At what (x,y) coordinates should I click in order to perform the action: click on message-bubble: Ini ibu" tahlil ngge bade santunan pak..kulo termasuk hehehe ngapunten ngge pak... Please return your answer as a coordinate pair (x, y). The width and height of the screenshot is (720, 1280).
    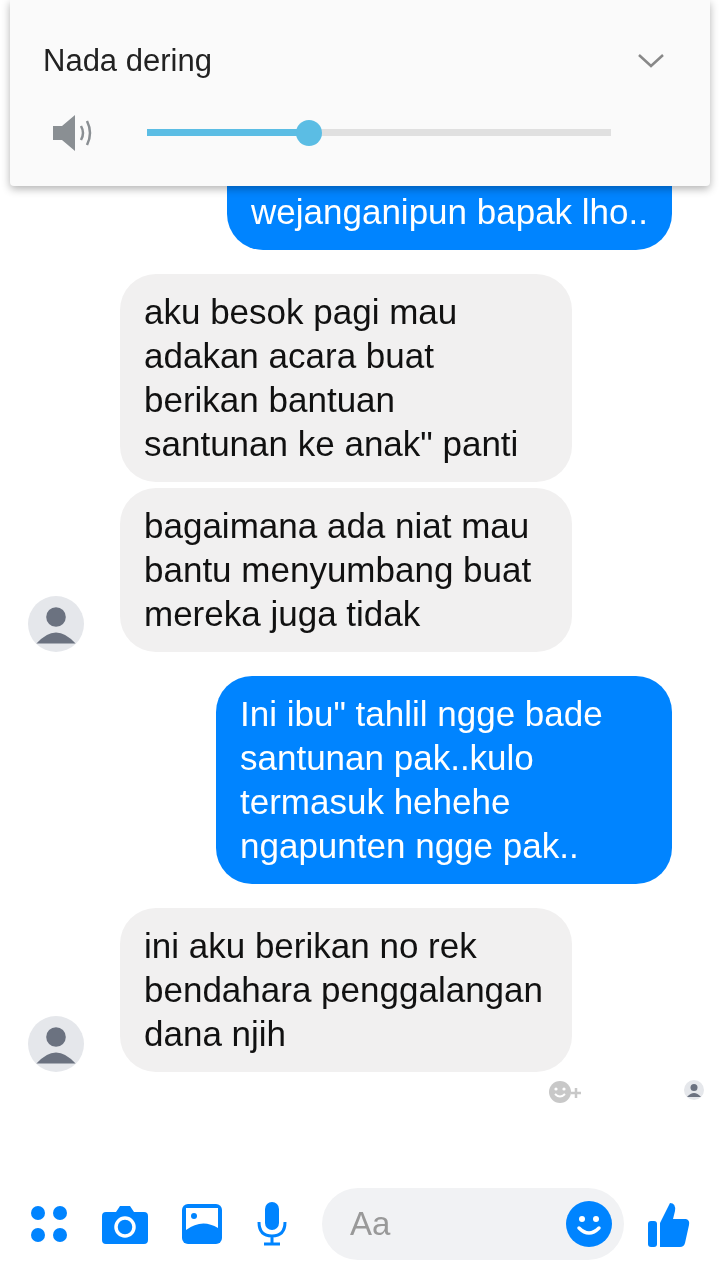
    Looking at the image, I should click on (444, 780).